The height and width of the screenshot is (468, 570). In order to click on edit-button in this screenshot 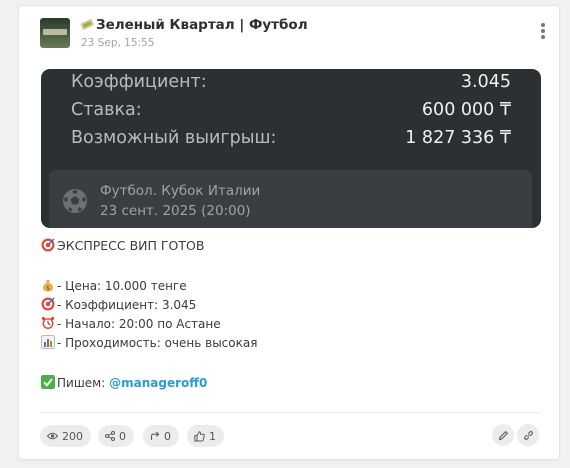, I will do `click(503, 435)`.